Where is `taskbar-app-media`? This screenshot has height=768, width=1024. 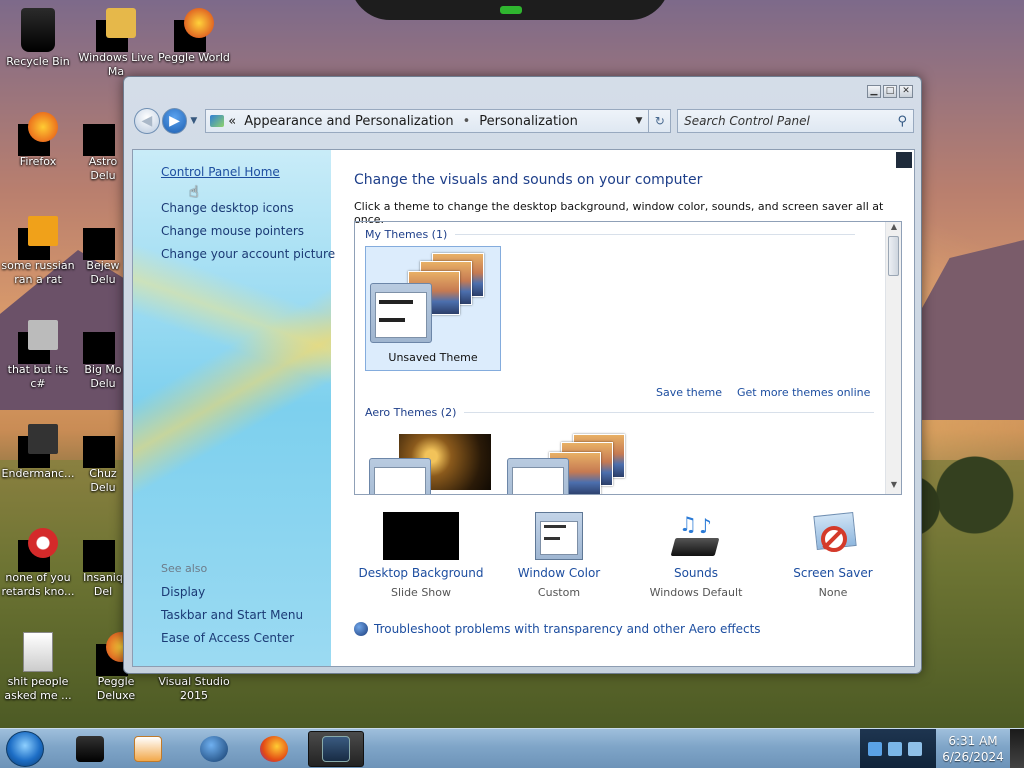 taskbar-app-media is located at coordinates (148, 749).